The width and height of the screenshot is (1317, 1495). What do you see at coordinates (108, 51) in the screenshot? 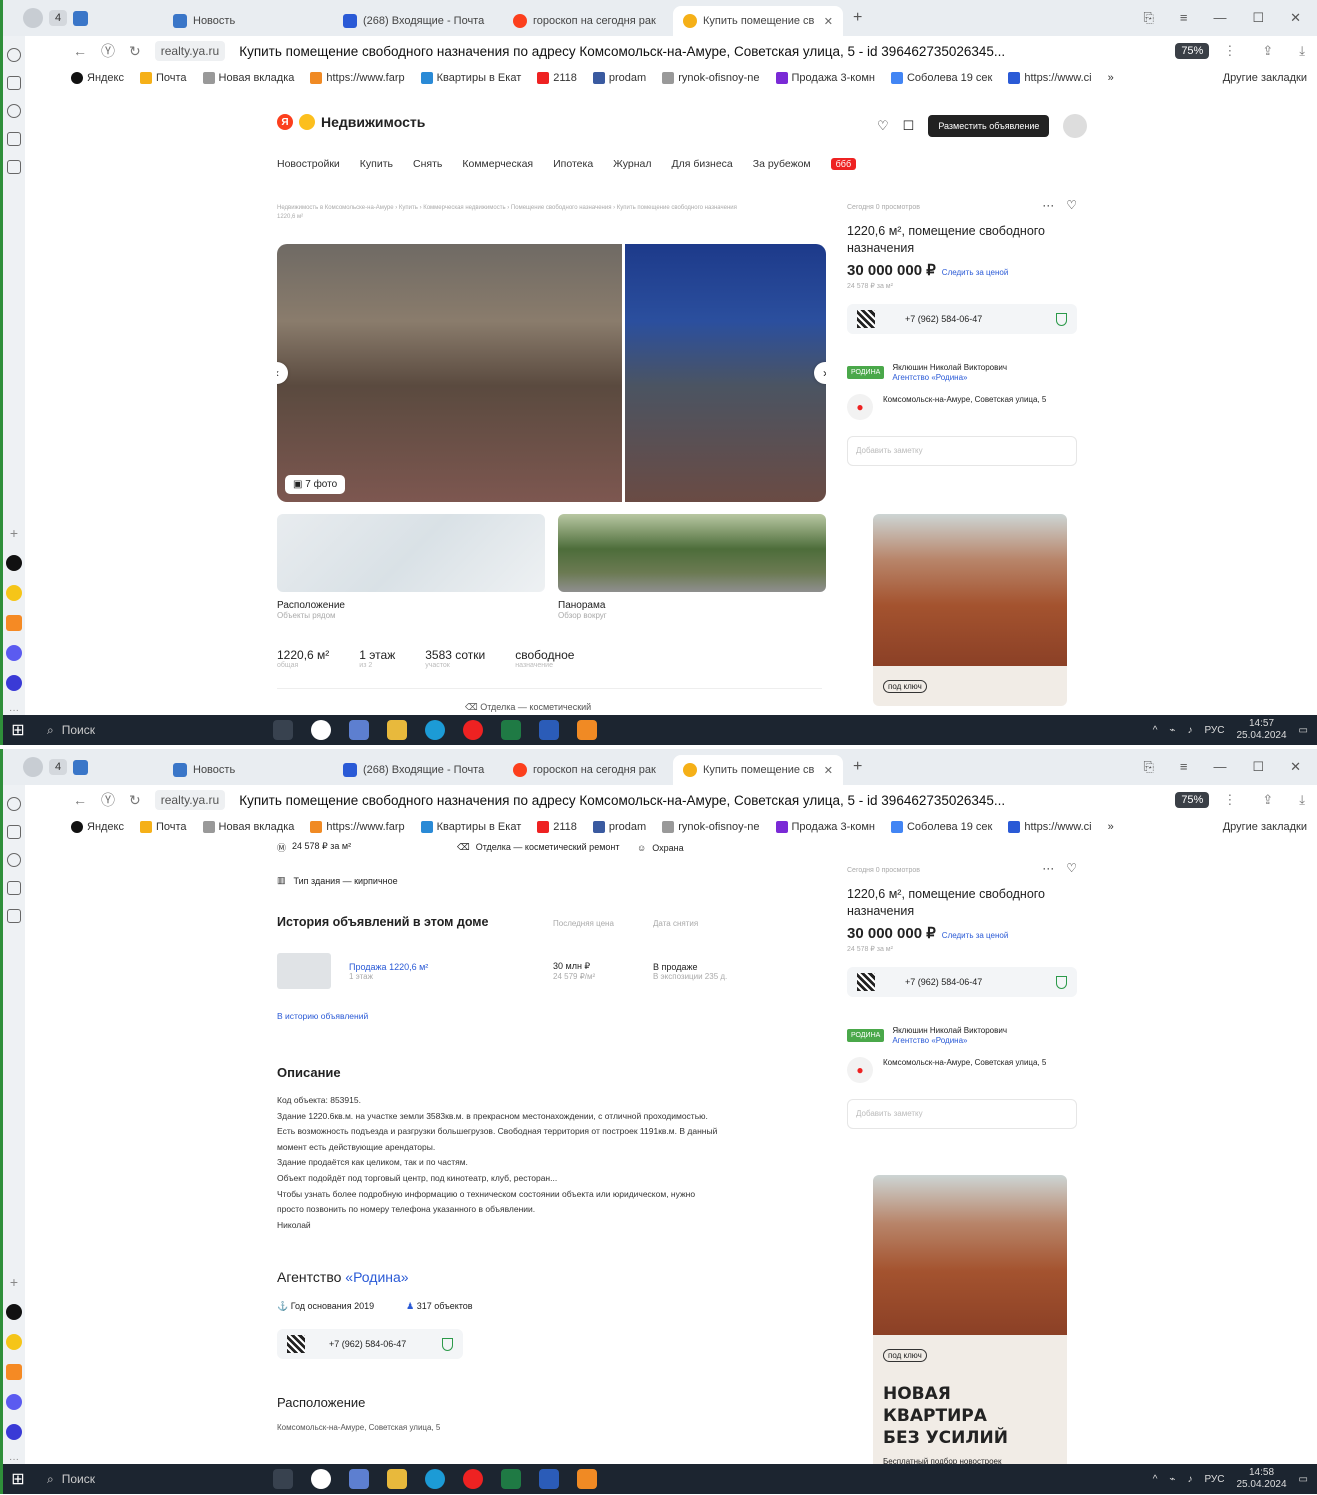
I see `yandex-home-icon: Ⓨ` at bounding box center [108, 51].